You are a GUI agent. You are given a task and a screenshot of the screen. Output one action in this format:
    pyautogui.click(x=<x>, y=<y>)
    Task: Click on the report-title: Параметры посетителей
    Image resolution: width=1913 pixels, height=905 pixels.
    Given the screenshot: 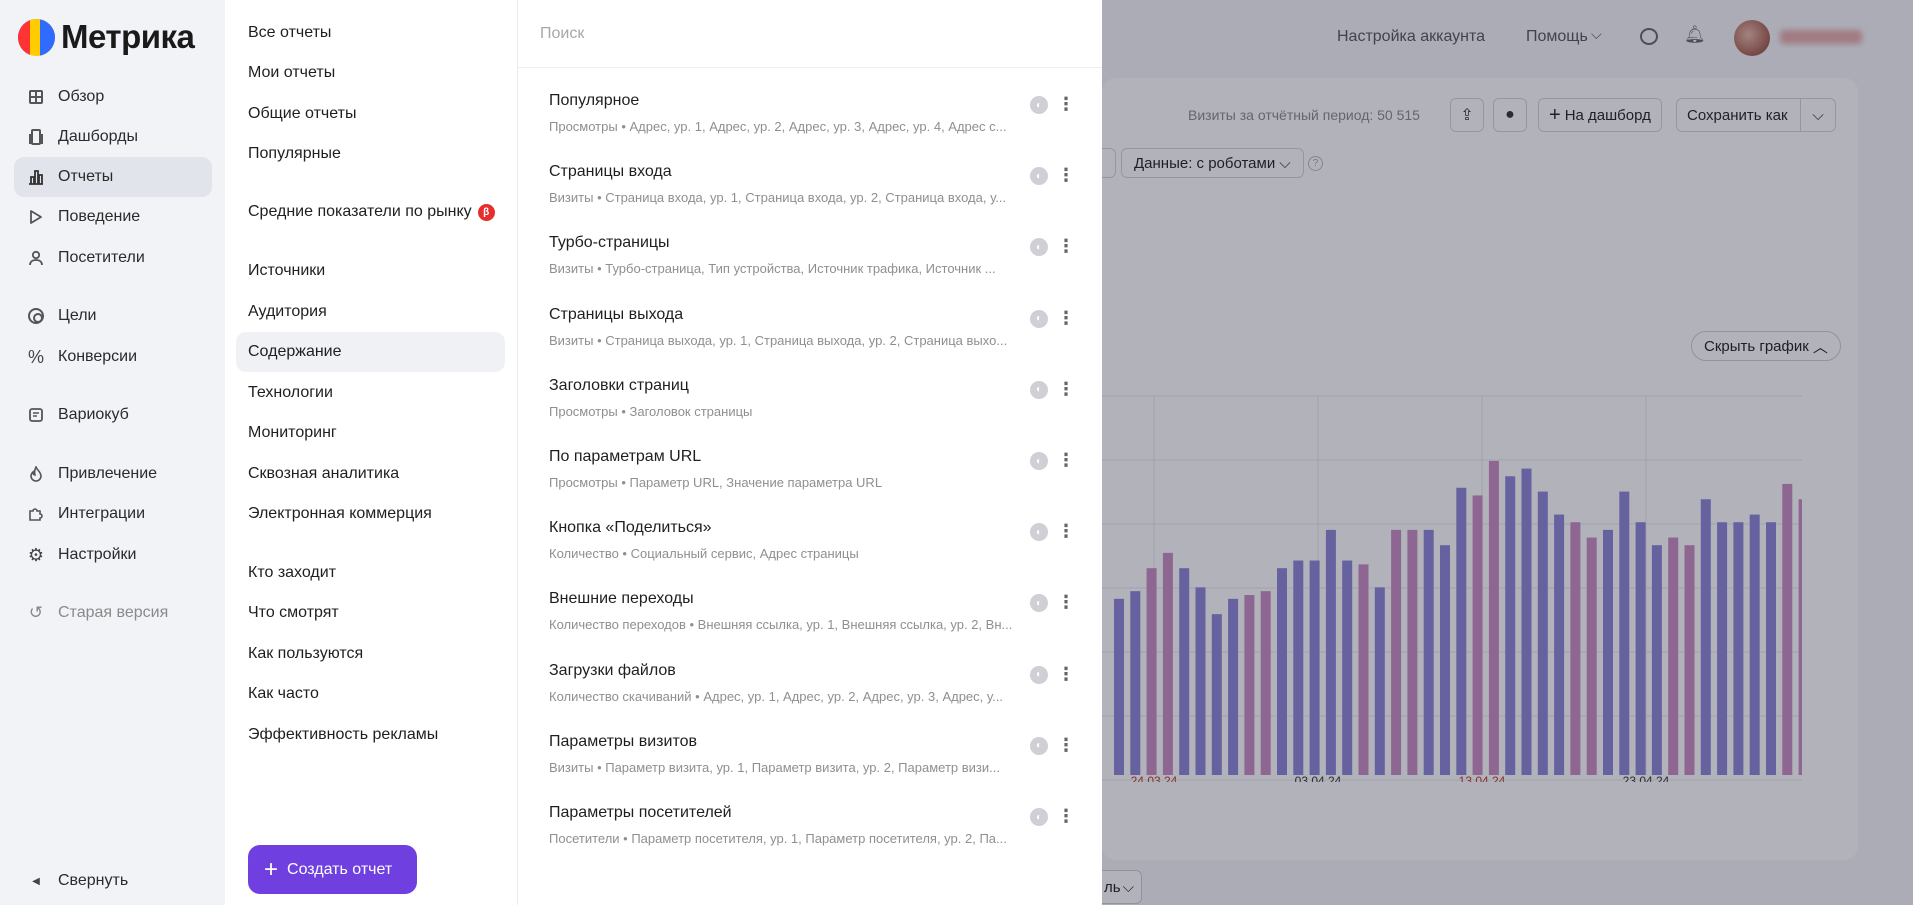 What is the action you would take?
    pyautogui.click(x=640, y=813)
    